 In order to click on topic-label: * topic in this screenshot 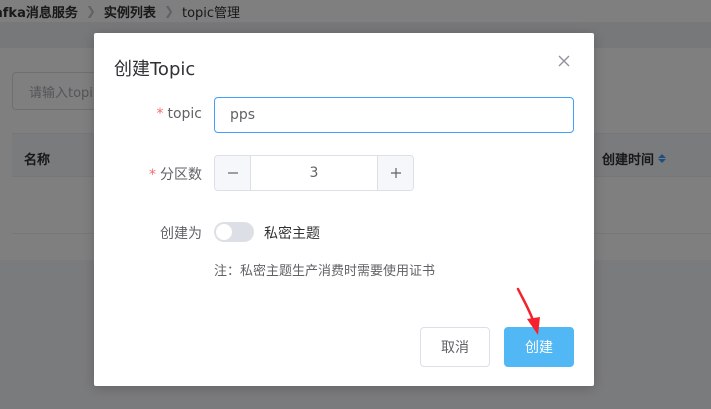, I will do `click(179, 114)`.